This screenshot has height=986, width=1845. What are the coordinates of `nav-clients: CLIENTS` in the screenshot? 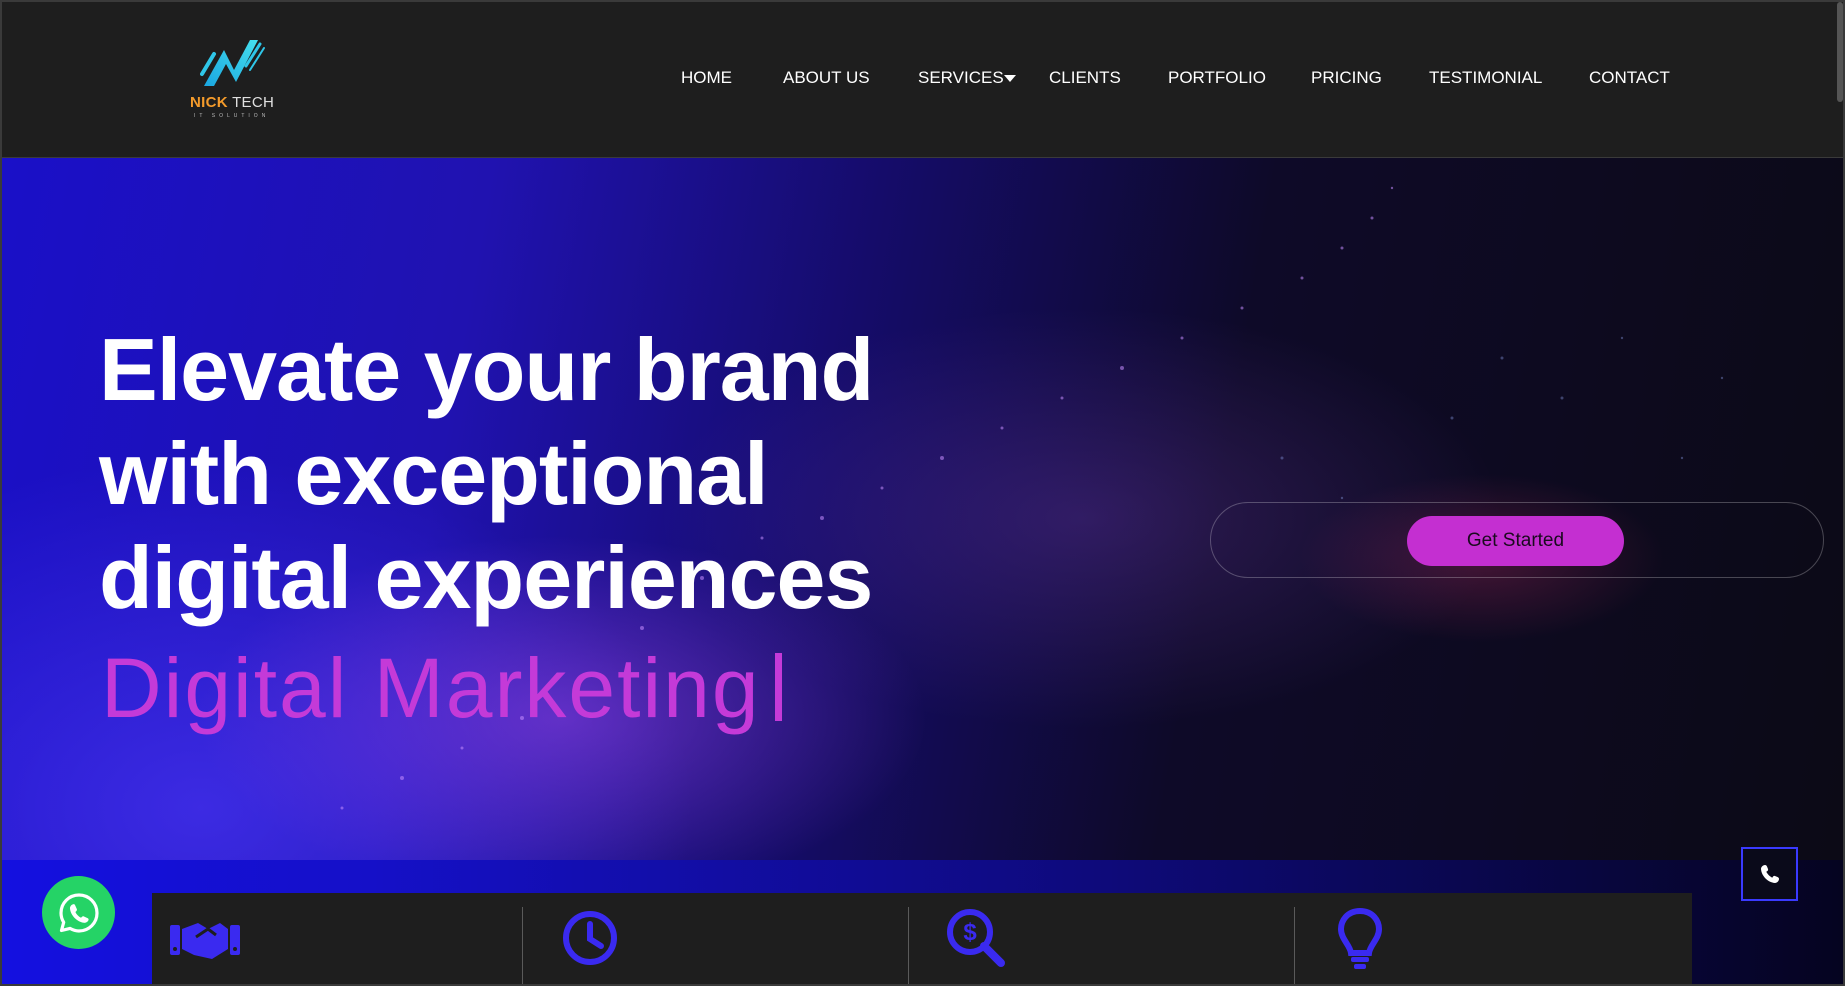 It's located at (1085, 78).